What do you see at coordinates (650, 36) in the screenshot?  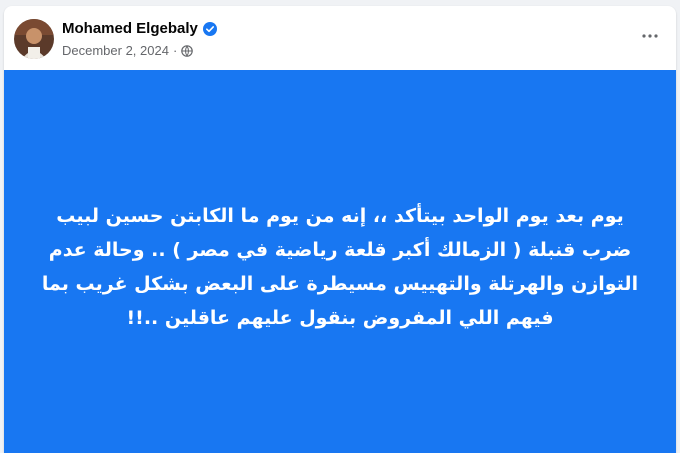 I see `more-options-icon` at bounding box center [650, 36].